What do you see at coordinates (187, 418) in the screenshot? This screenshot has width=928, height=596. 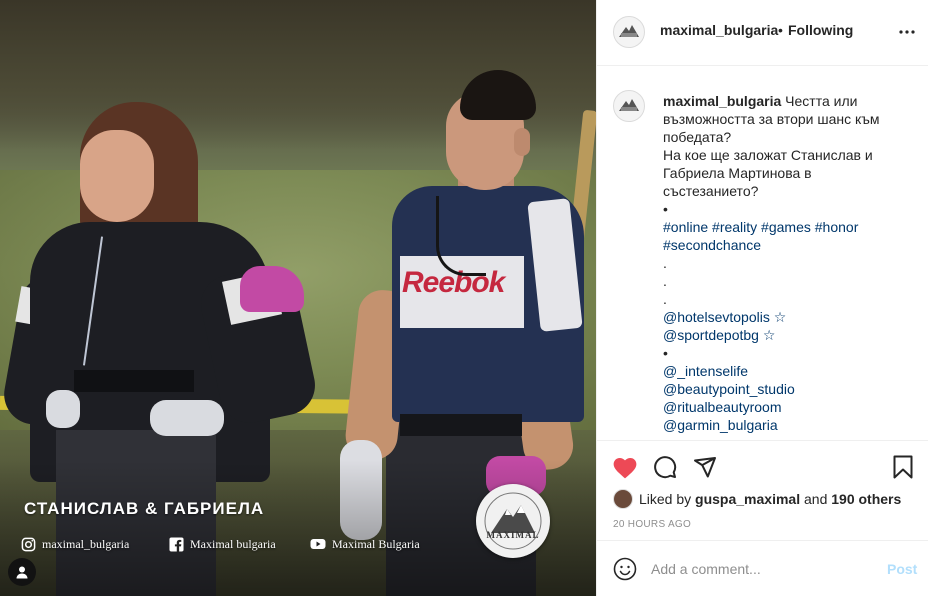 I see `woman-right-glove` at bounding box center [187, 418].